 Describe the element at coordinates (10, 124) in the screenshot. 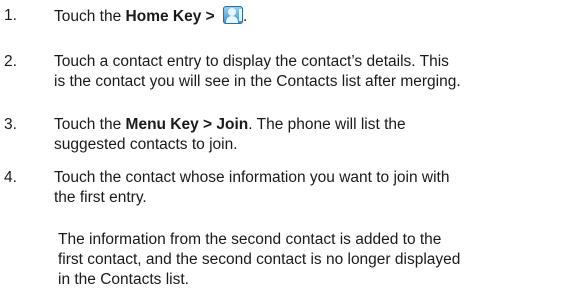

I see `step-number: 3.` at that location.